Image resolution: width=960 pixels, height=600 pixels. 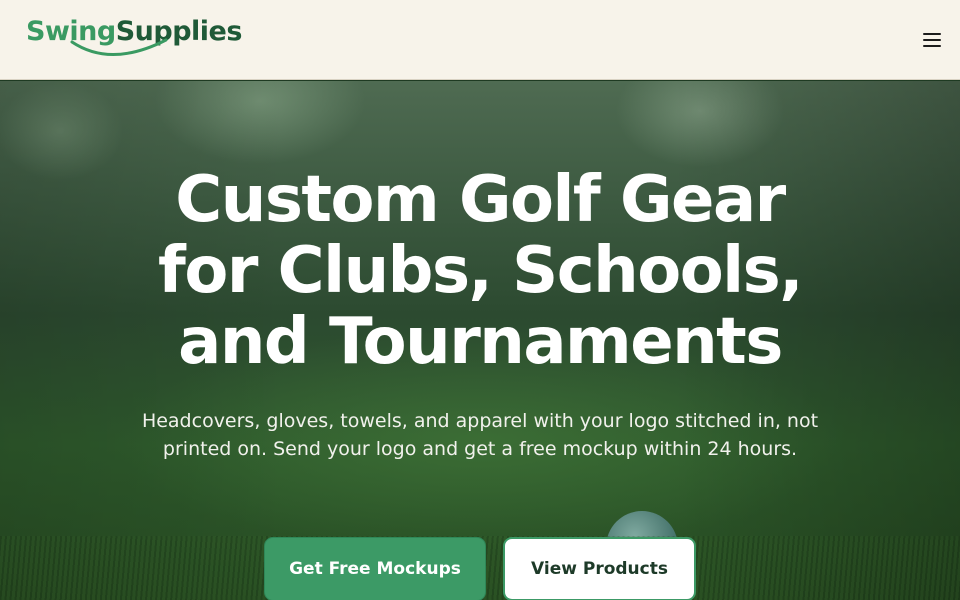 I want to click on hero-title-line: for Clubs, Schools,, so click(x=481, y=271).